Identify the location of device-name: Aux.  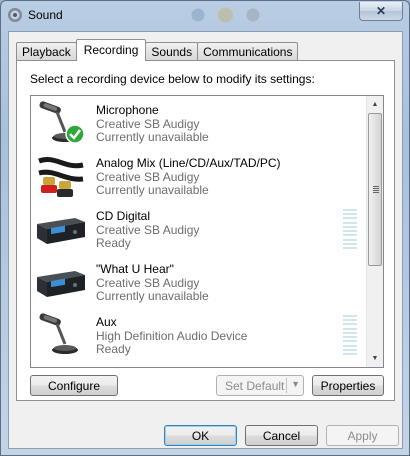
(106, 322).